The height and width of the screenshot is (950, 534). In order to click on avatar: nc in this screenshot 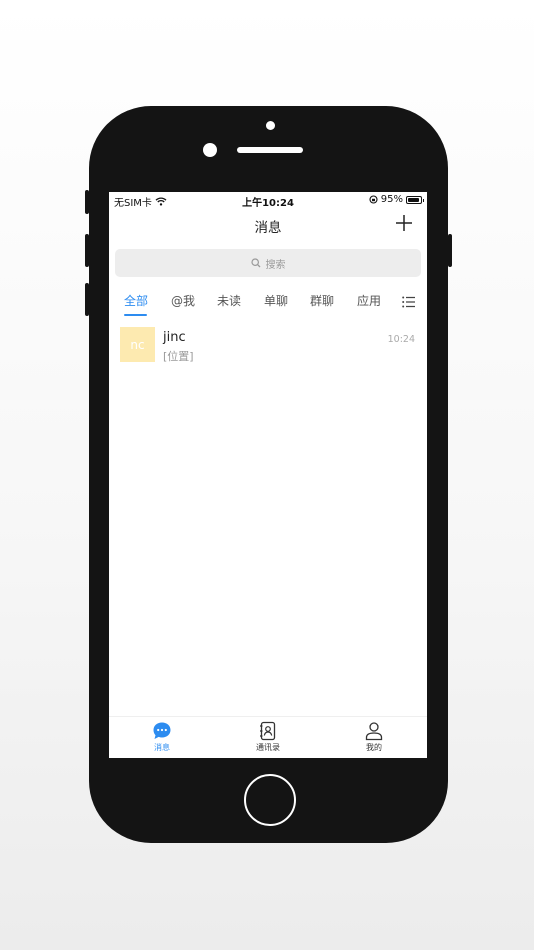, I will do `click(137, 344)`.